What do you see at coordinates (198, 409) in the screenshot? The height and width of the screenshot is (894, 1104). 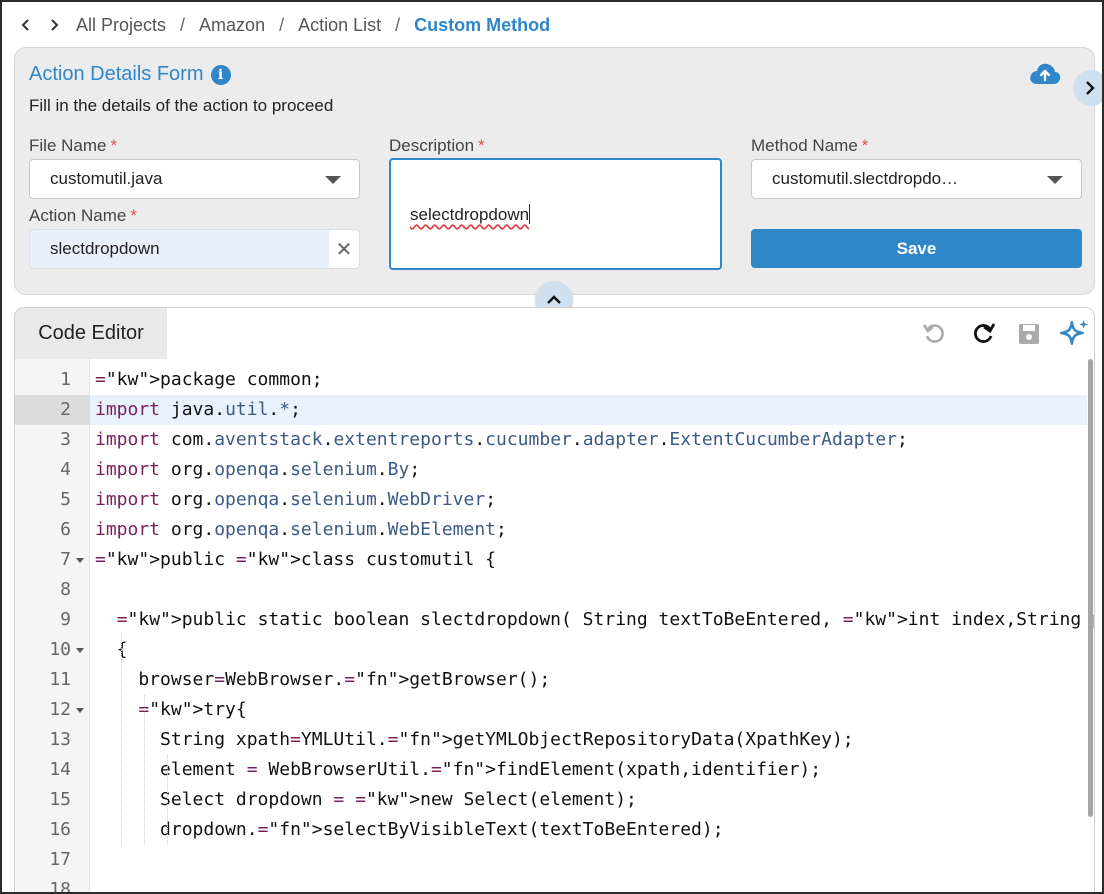 I see `code-text: import java.util.*;` at bounding box center [198, 409].